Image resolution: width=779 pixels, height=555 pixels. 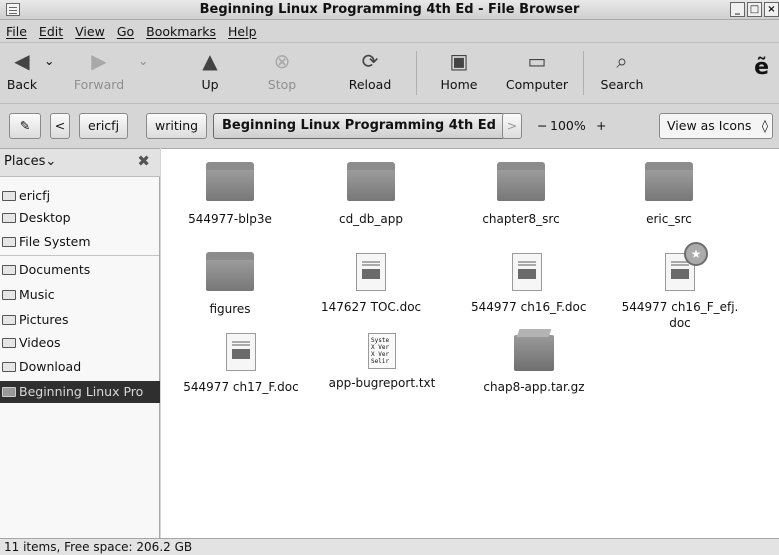 What do you see at coordinates (79, 255) in the screenshot?
I see `sidebar-separator` at bounding box center [79, 255].